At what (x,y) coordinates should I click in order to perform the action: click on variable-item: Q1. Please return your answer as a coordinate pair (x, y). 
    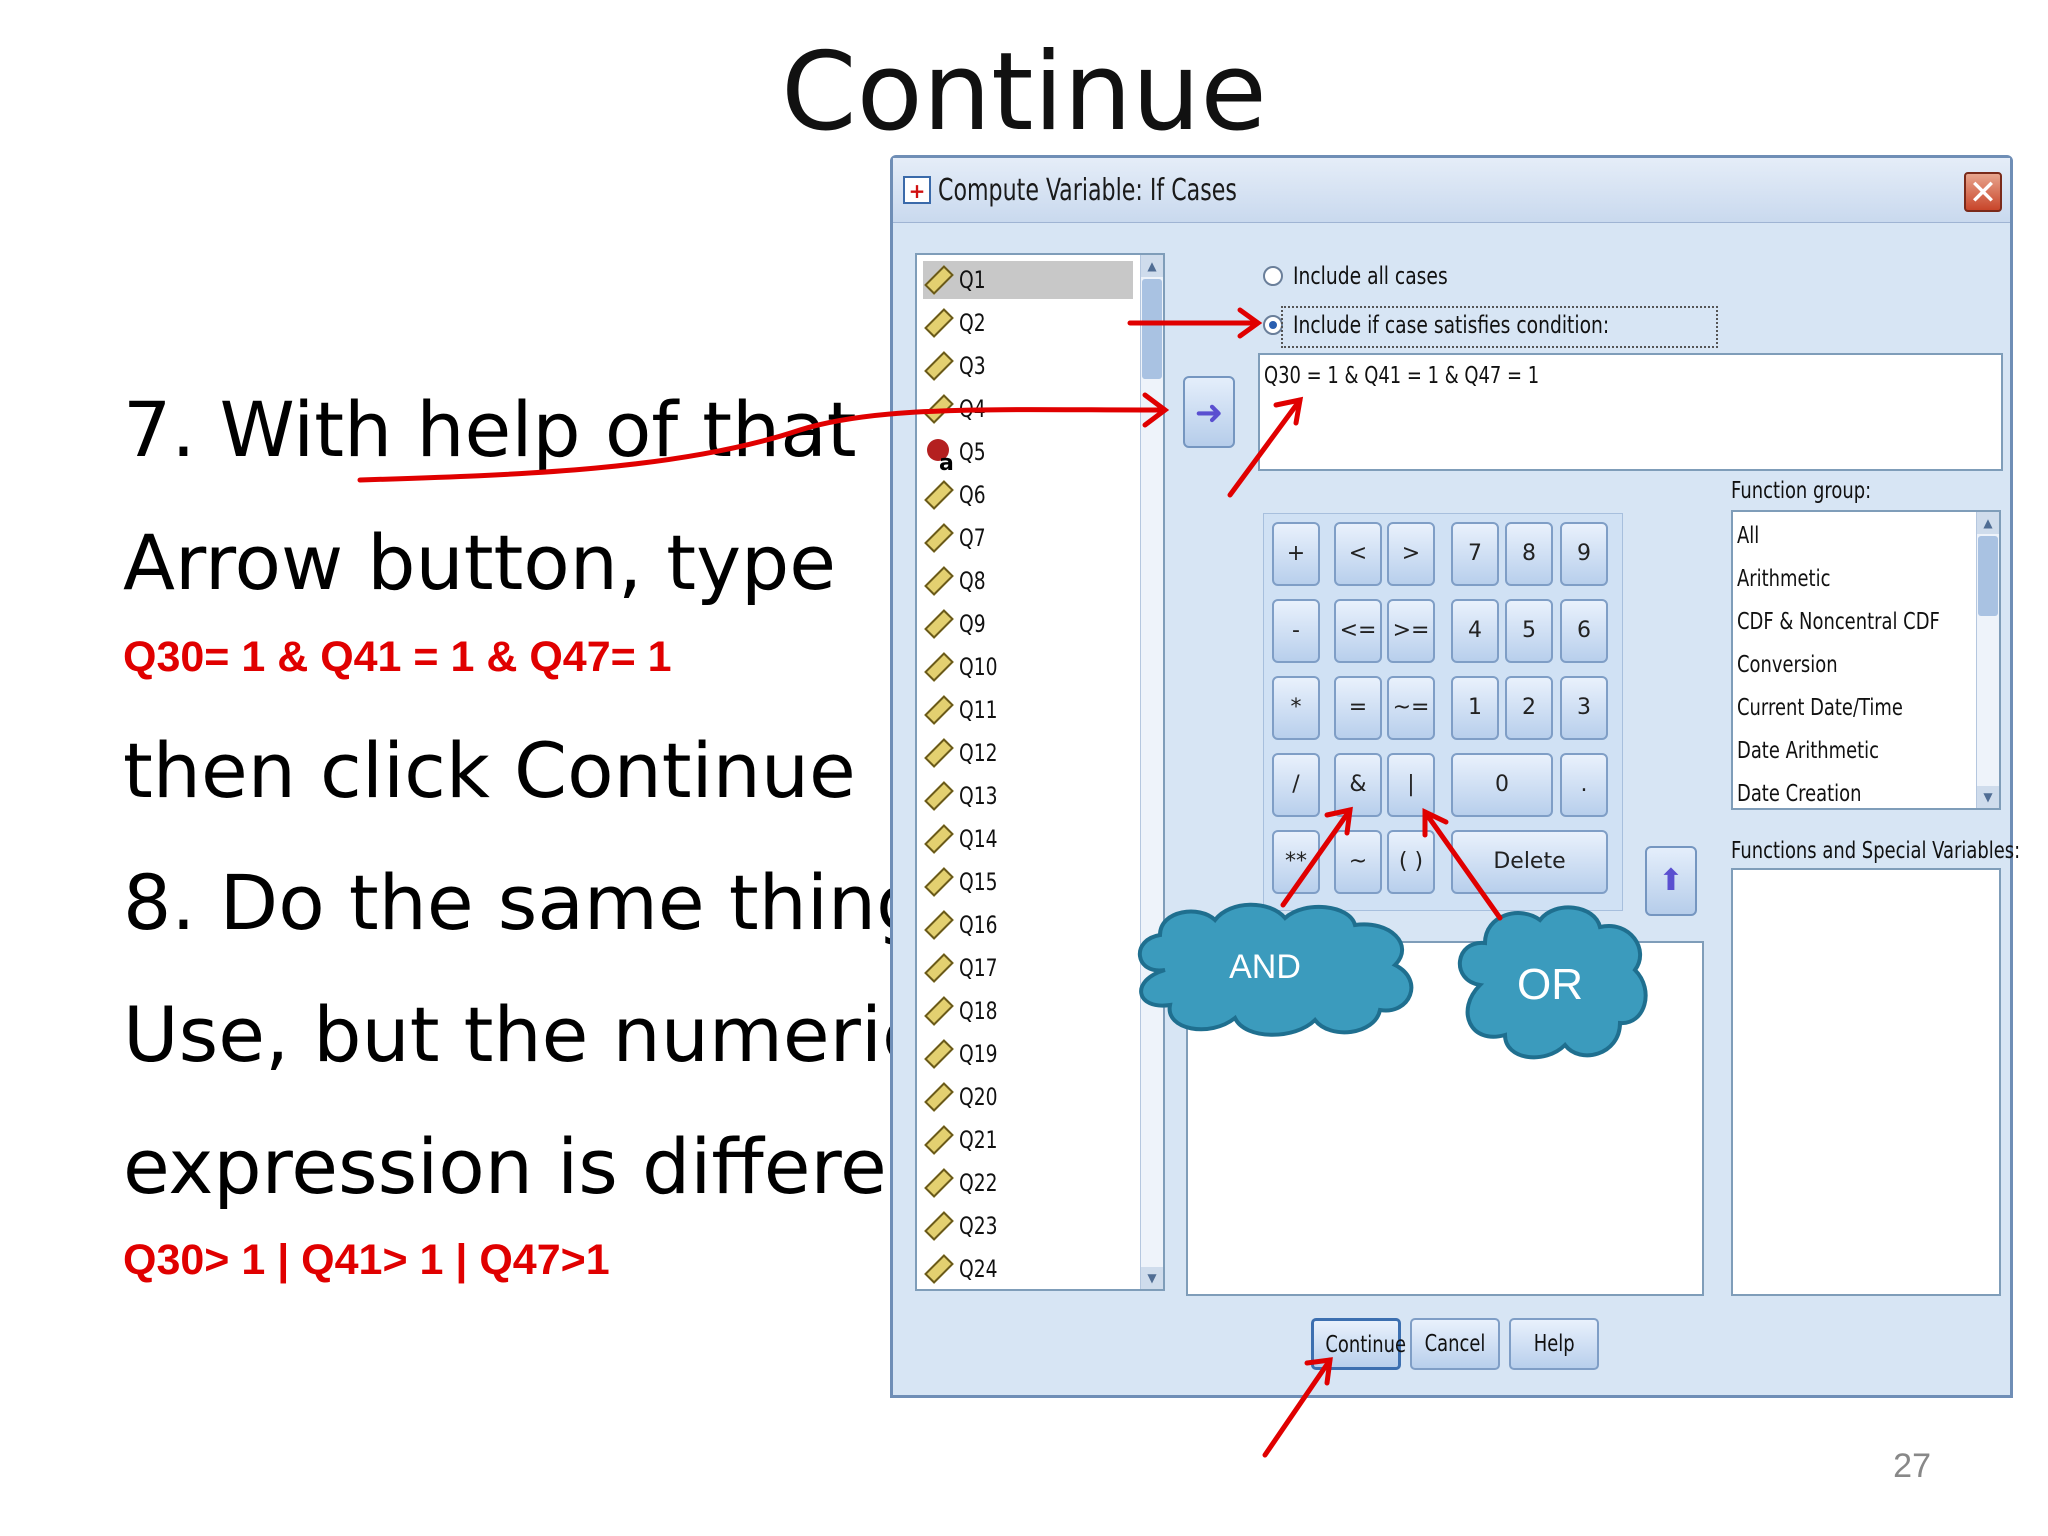
    Looking at the image, I should click on (1028, 280).